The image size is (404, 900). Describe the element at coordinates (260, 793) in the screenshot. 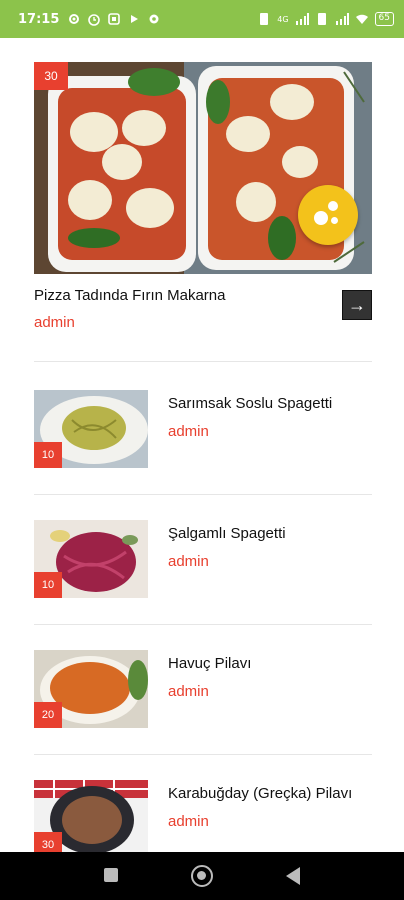

I see `recipe-title: Karabuğday (Greçka) Pilavı` at that location.